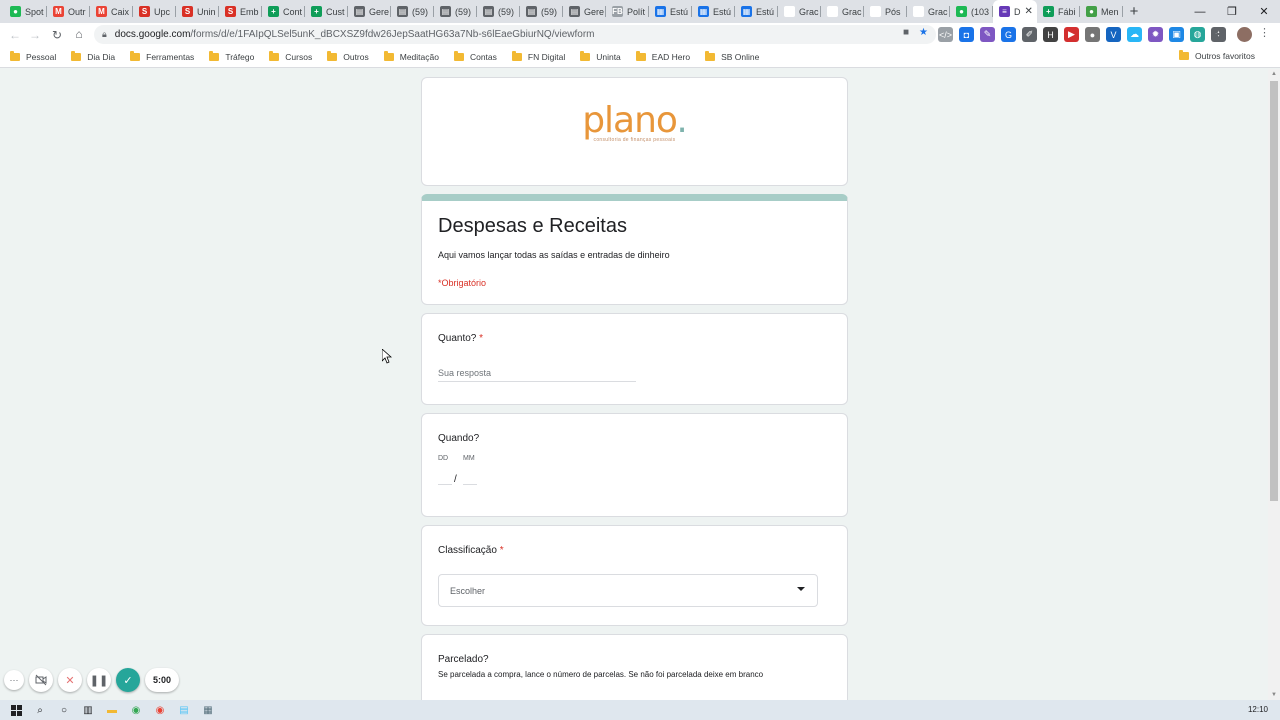 The width and height of the screenshot is (1280, 720). Describe the element at coordinates (79, 34) in the screenshot. I see `home-button: ⌂` at that location.